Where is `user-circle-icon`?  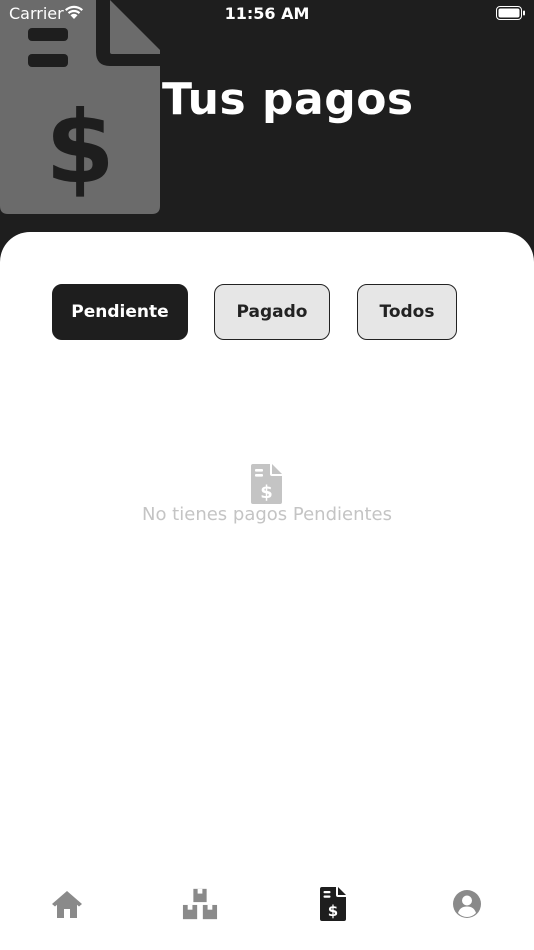 user-circle-icon is located at coordinates (467, 904).